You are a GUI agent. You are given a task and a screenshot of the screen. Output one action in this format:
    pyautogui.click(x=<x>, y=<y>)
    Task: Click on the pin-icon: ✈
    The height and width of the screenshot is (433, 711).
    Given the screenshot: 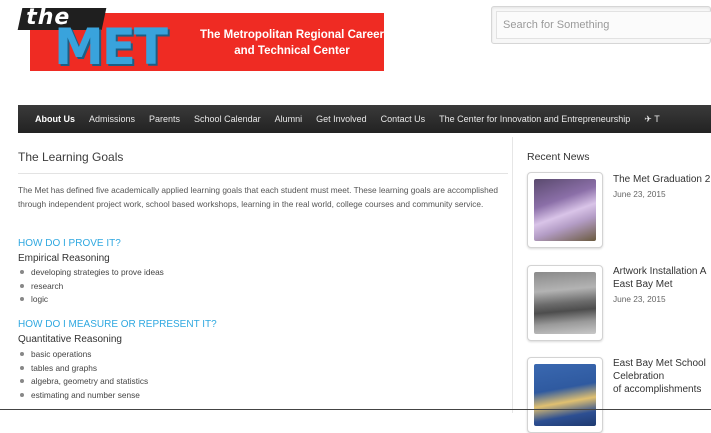 What is the action you would take?
    pyautogui.click(x=648, y=119)
    